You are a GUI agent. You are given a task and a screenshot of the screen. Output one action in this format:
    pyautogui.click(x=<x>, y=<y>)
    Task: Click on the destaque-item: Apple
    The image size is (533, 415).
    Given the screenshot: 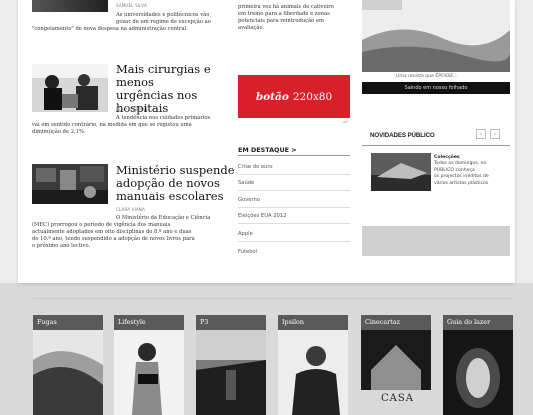 What is the action you would take?
    pyautogui.click(x=245, y=234)
    